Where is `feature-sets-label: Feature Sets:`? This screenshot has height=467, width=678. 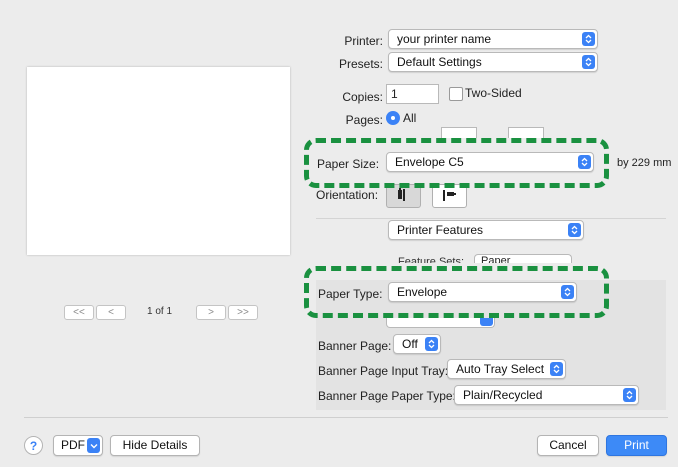
feature-sets-label: Feature Sets: is located at coordinates (431, 259).